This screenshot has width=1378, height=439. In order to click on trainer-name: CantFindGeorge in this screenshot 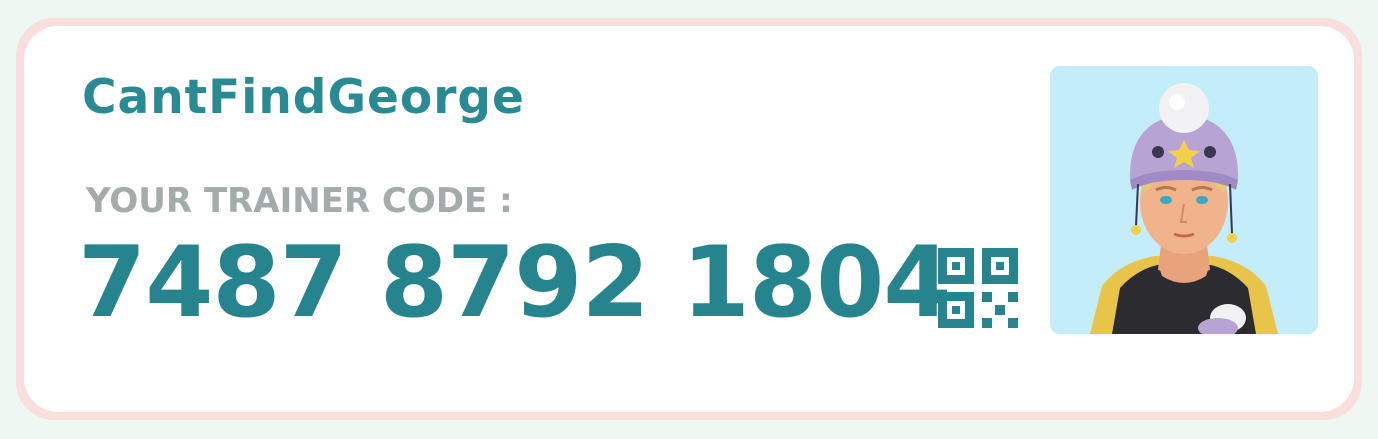, I will do `click(303, 97)`.